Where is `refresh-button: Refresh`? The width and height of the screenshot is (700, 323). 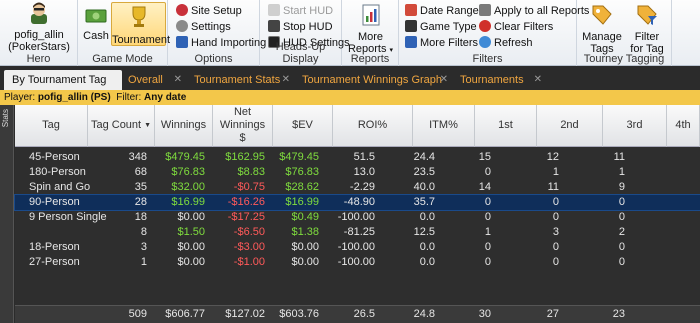 refresh-button: Refresh is located at coordinates (506, 43).